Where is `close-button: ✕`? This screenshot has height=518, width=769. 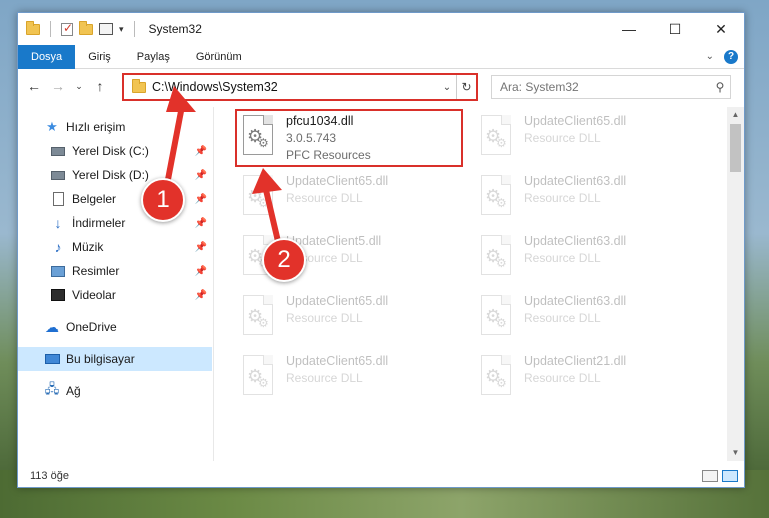
close-button: ✕ is located at coordinates (721, 29).